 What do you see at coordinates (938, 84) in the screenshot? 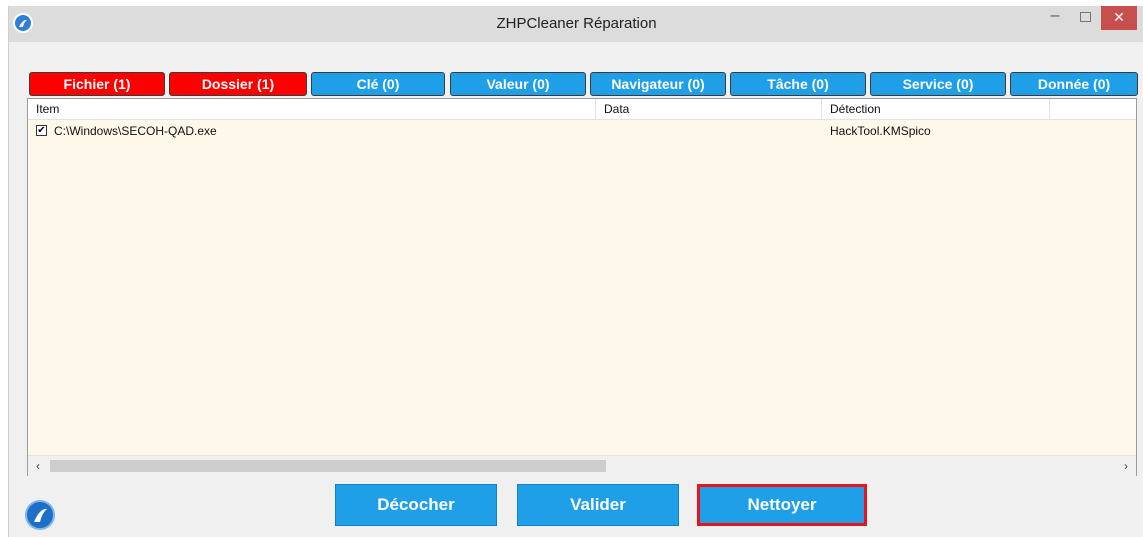
I see `tab-service: Service (0)` at bounding box center [938, 84].